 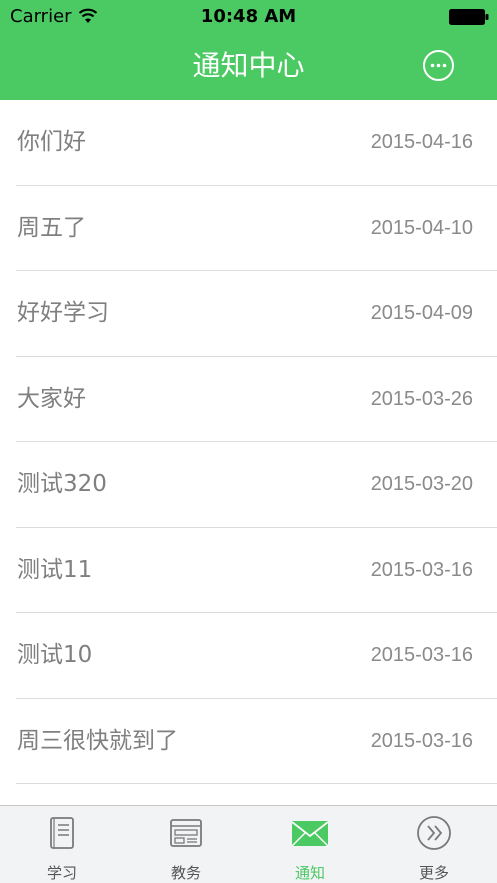 What do you see at coordinates (438, 65) in the screenshot?
I see `ellipsis-circle-icon` at bounding box center [438, 65].